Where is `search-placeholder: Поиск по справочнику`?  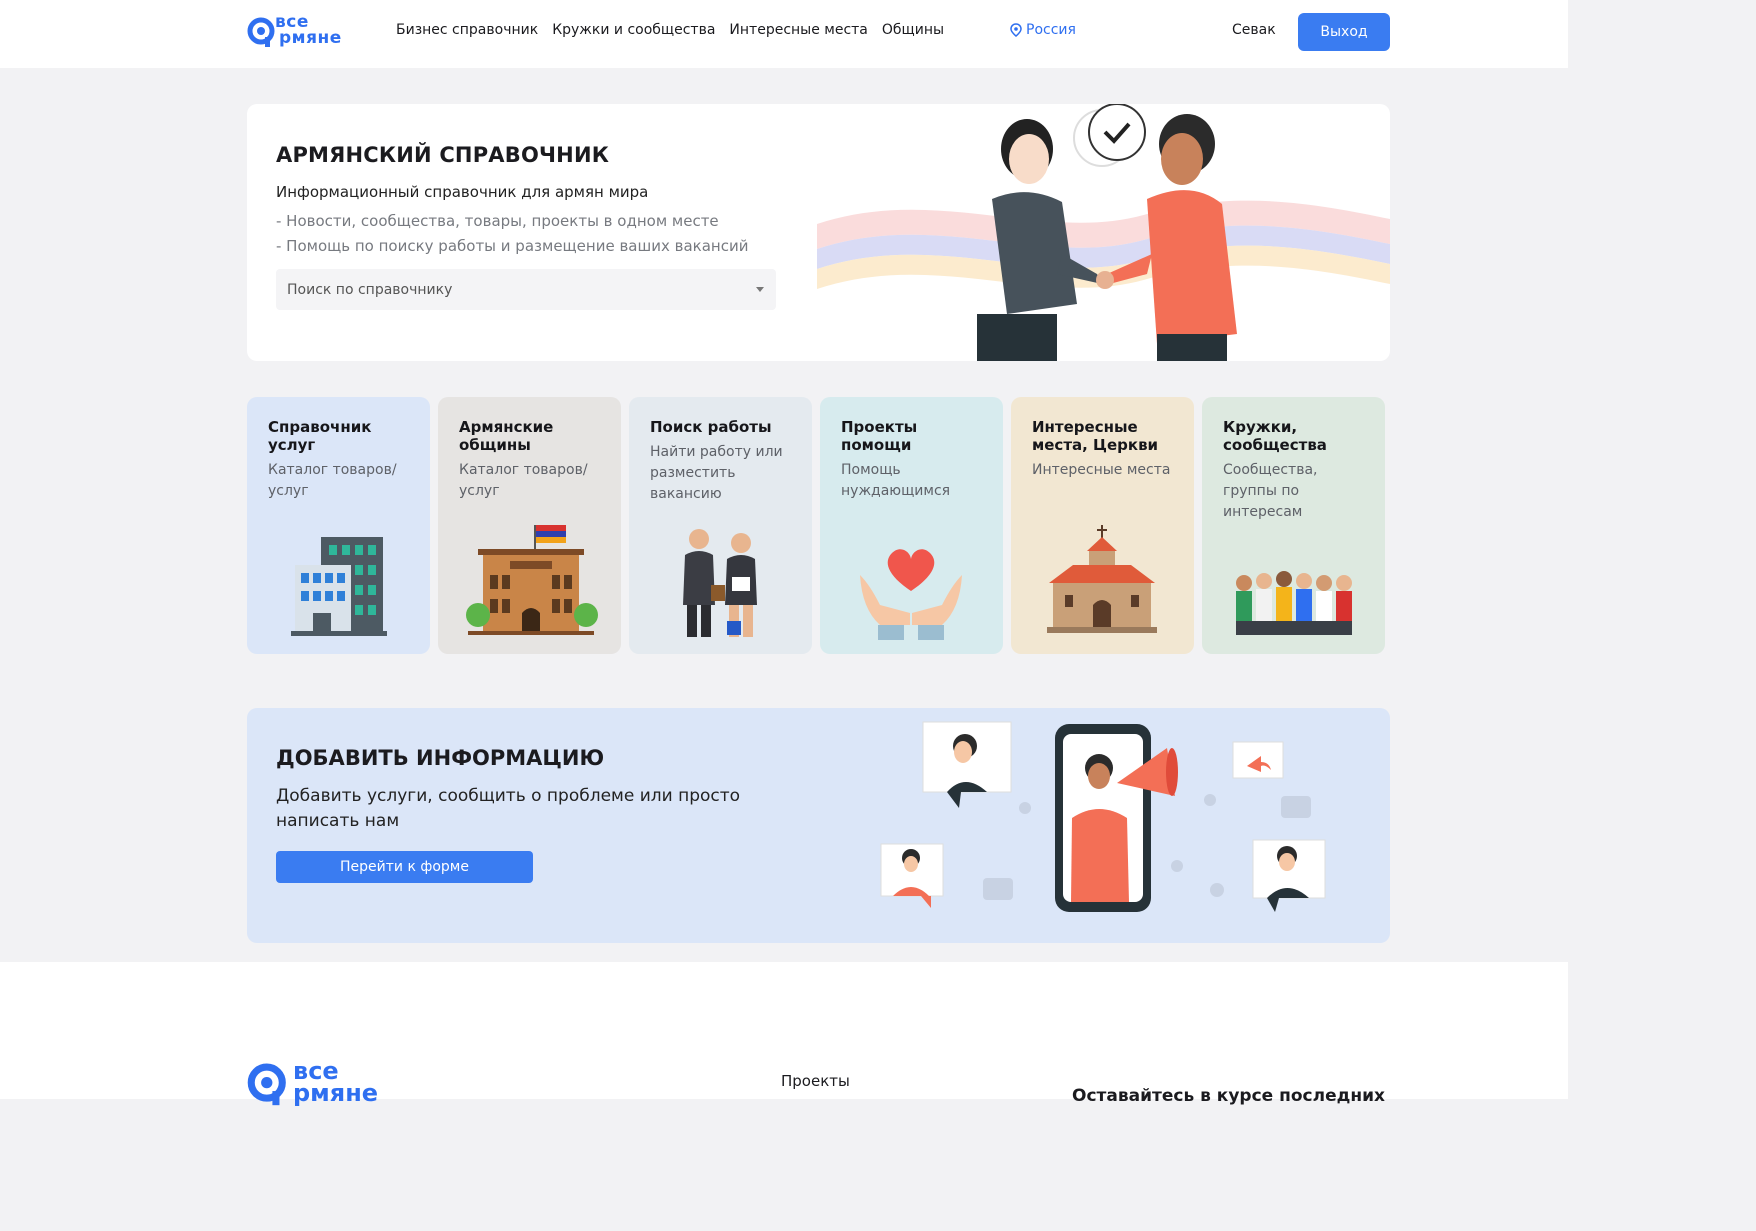
search-placeholder: Поиск по справочнику is located at coordinates (370, 289).